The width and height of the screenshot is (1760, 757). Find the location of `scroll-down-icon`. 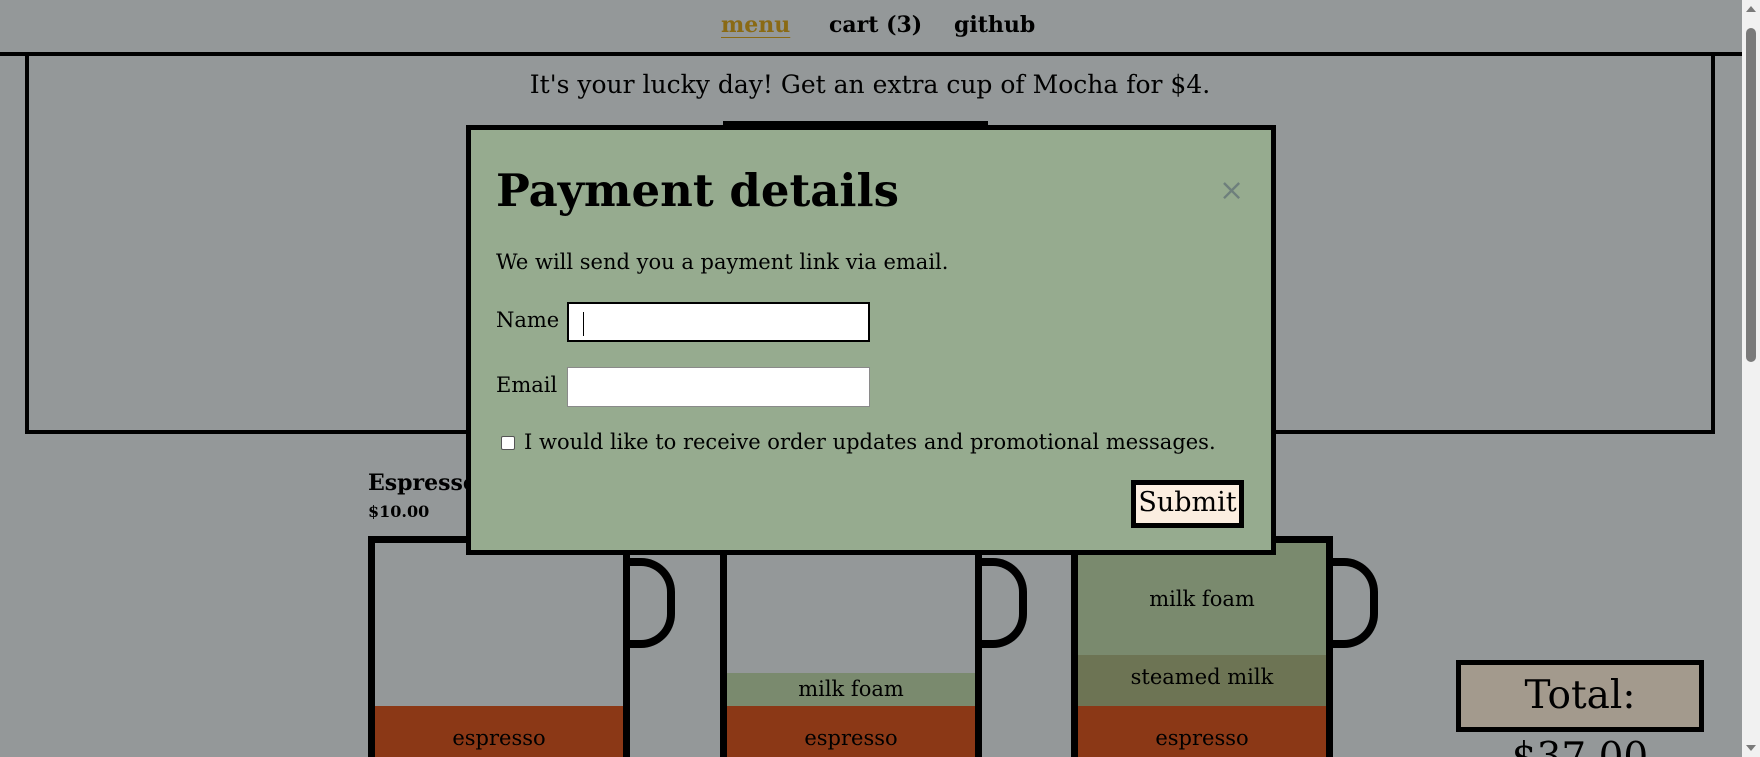

scroll-down-icon is located at coordinates (1751, 748).